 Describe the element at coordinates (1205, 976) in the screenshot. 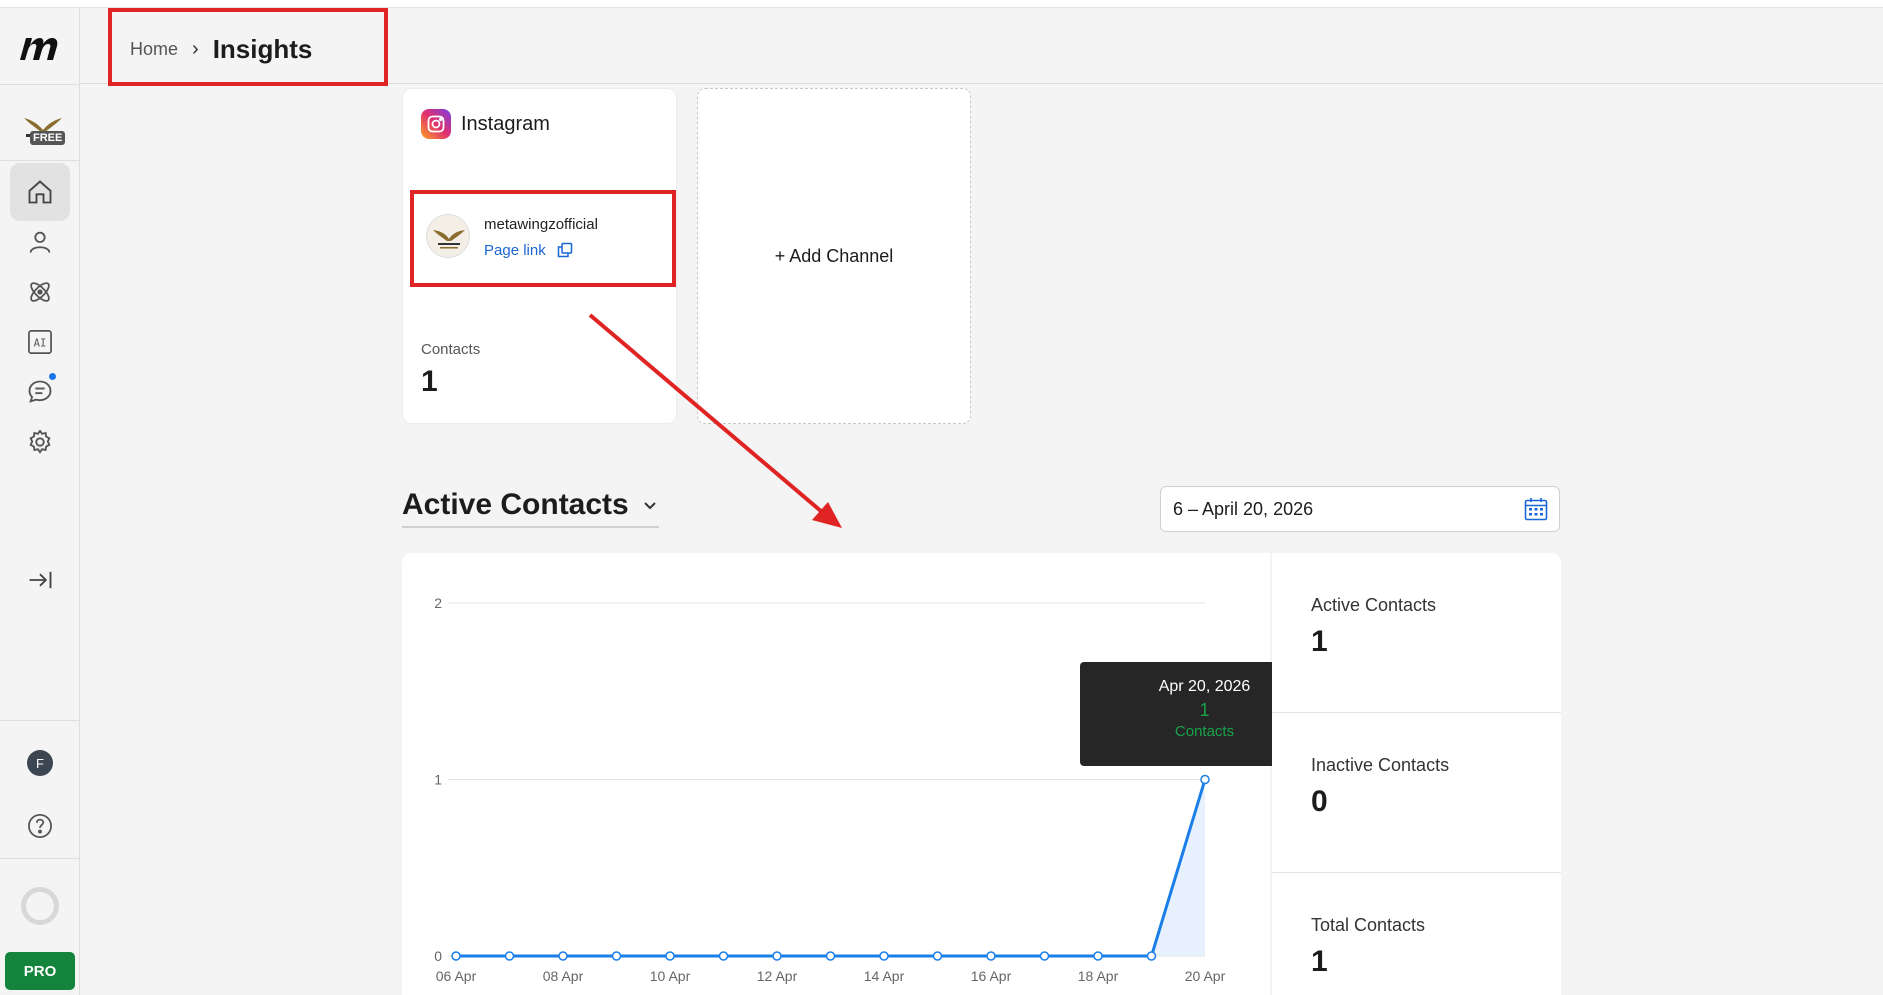

I see `x-tick-label: 20 Apr` at that location.